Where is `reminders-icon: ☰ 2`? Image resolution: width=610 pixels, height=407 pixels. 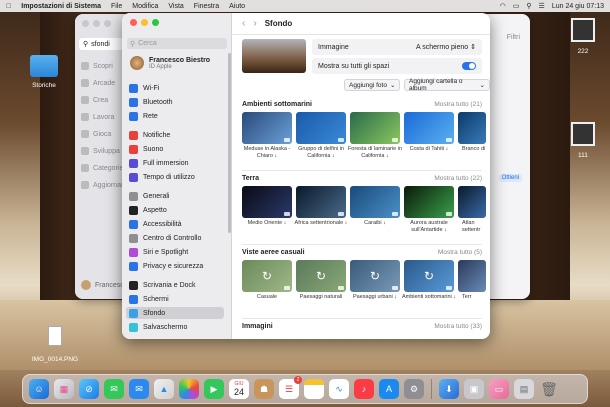 reminders-icon: ☰ 2 is located at coordinates (290, 387).